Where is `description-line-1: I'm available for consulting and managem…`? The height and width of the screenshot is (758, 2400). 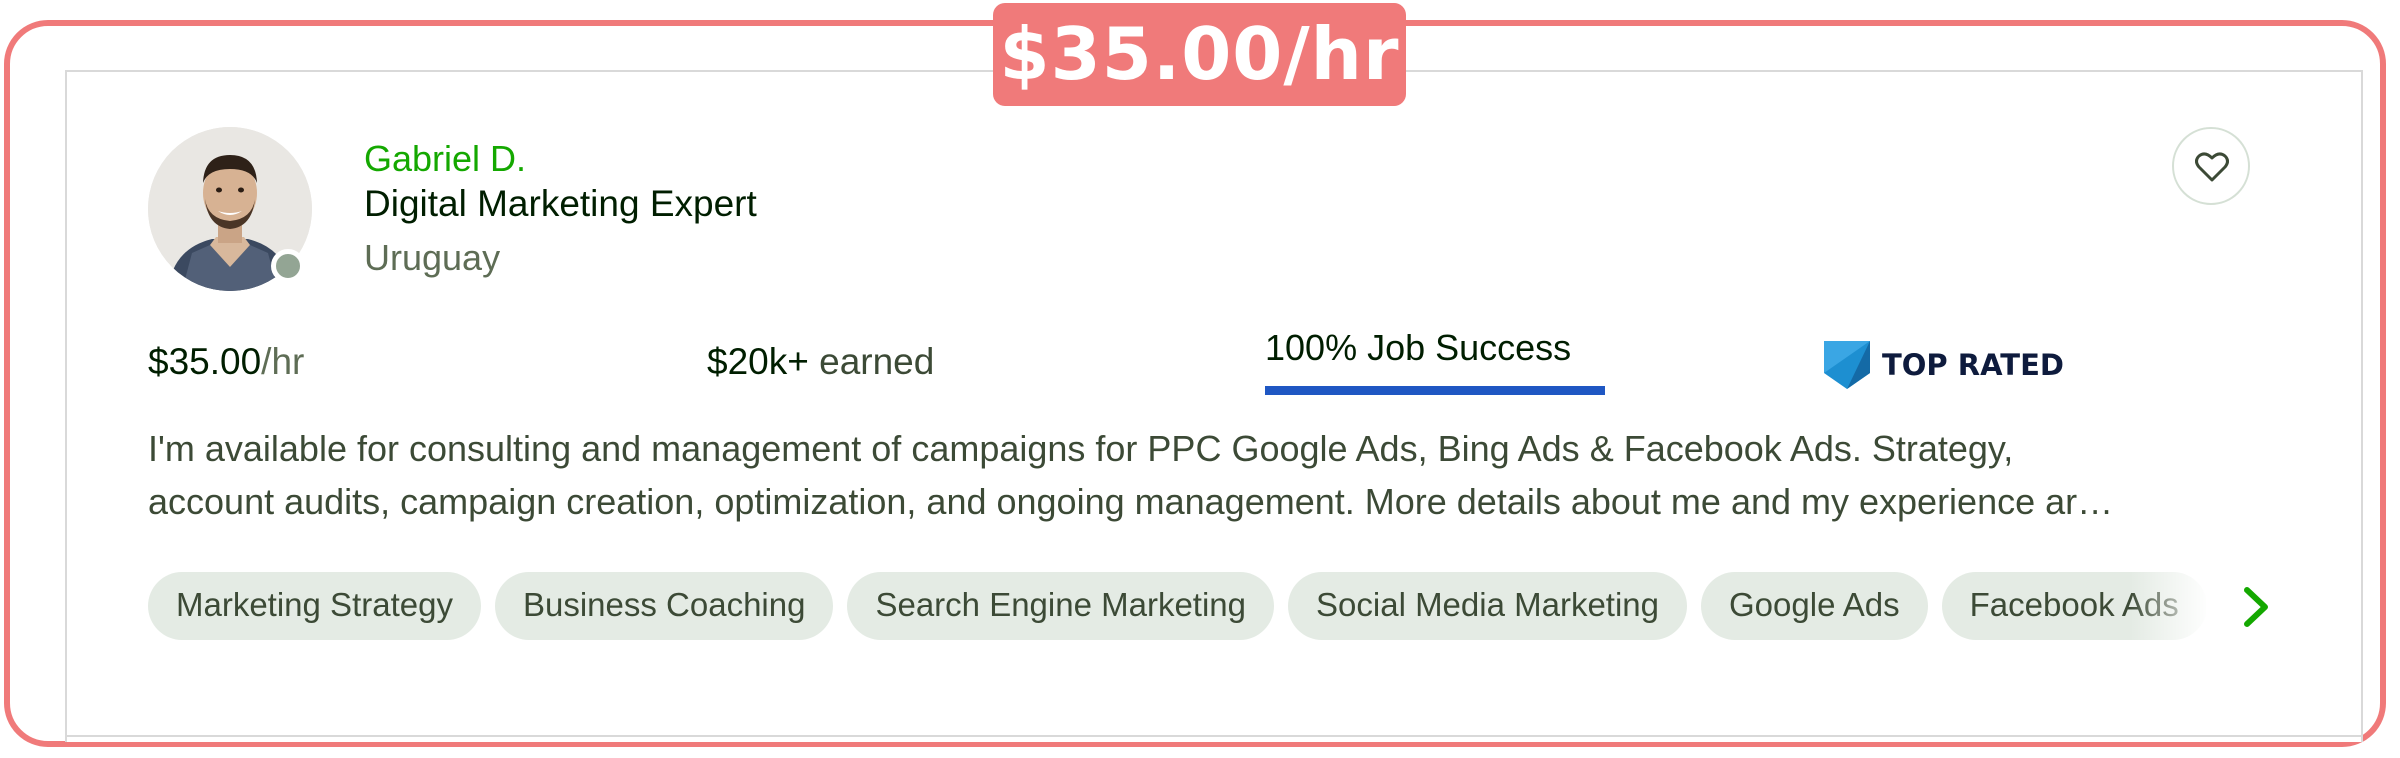
description-line-1: I'm available for consulting and managem… is located at coordinates (1081, 448).